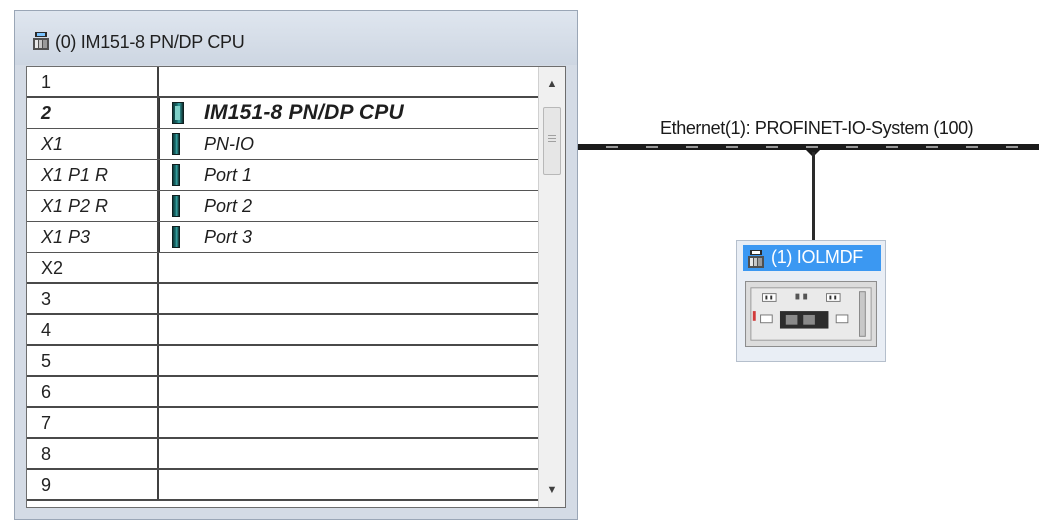  Describe the element at coordinates (93, 267) in the screenshot. I see `slot-cell: X2` at that location.